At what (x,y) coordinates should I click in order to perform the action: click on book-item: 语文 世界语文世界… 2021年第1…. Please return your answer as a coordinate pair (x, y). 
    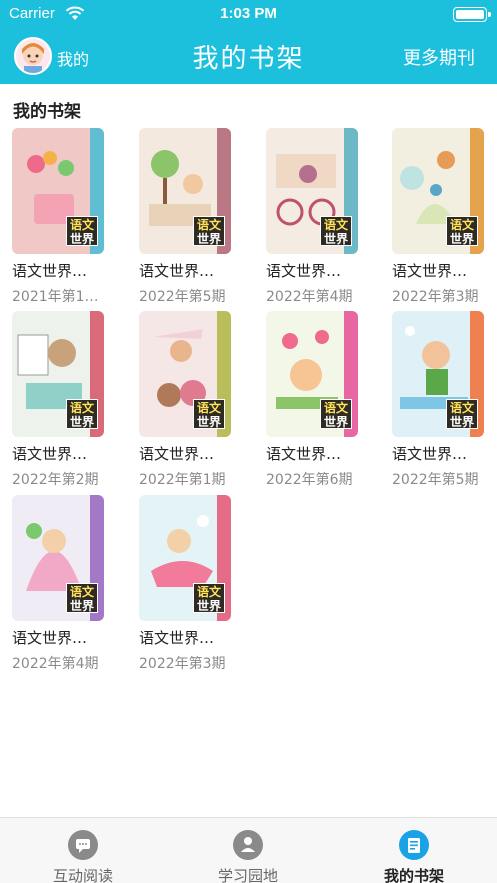
    Looking at the image, I should click on (60, 217).